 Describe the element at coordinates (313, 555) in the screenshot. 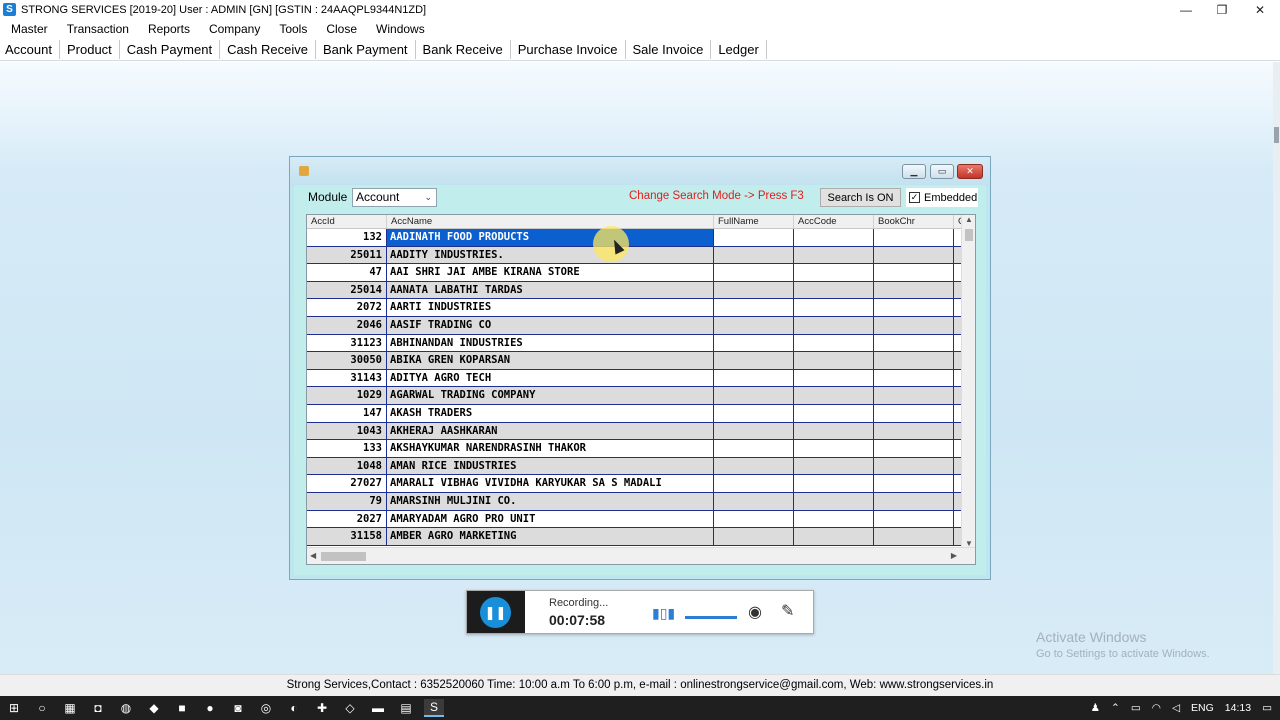

I see `scroll-left-icon: ◀` at that location.